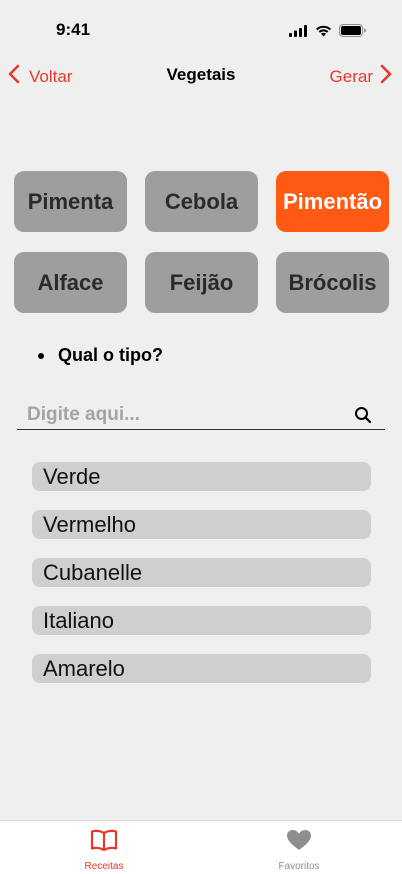 The image size is (402, 874). I want to click on search-icon, so click(363, 417).